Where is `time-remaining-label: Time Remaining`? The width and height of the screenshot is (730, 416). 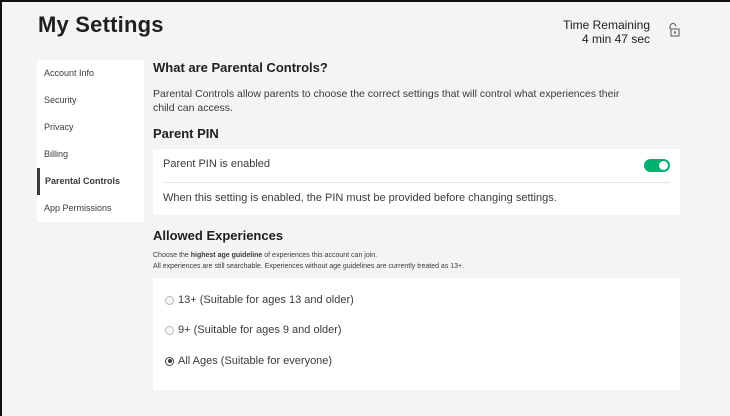 time-remaining-label: Time Remaining is located at coordinates (606, 25).